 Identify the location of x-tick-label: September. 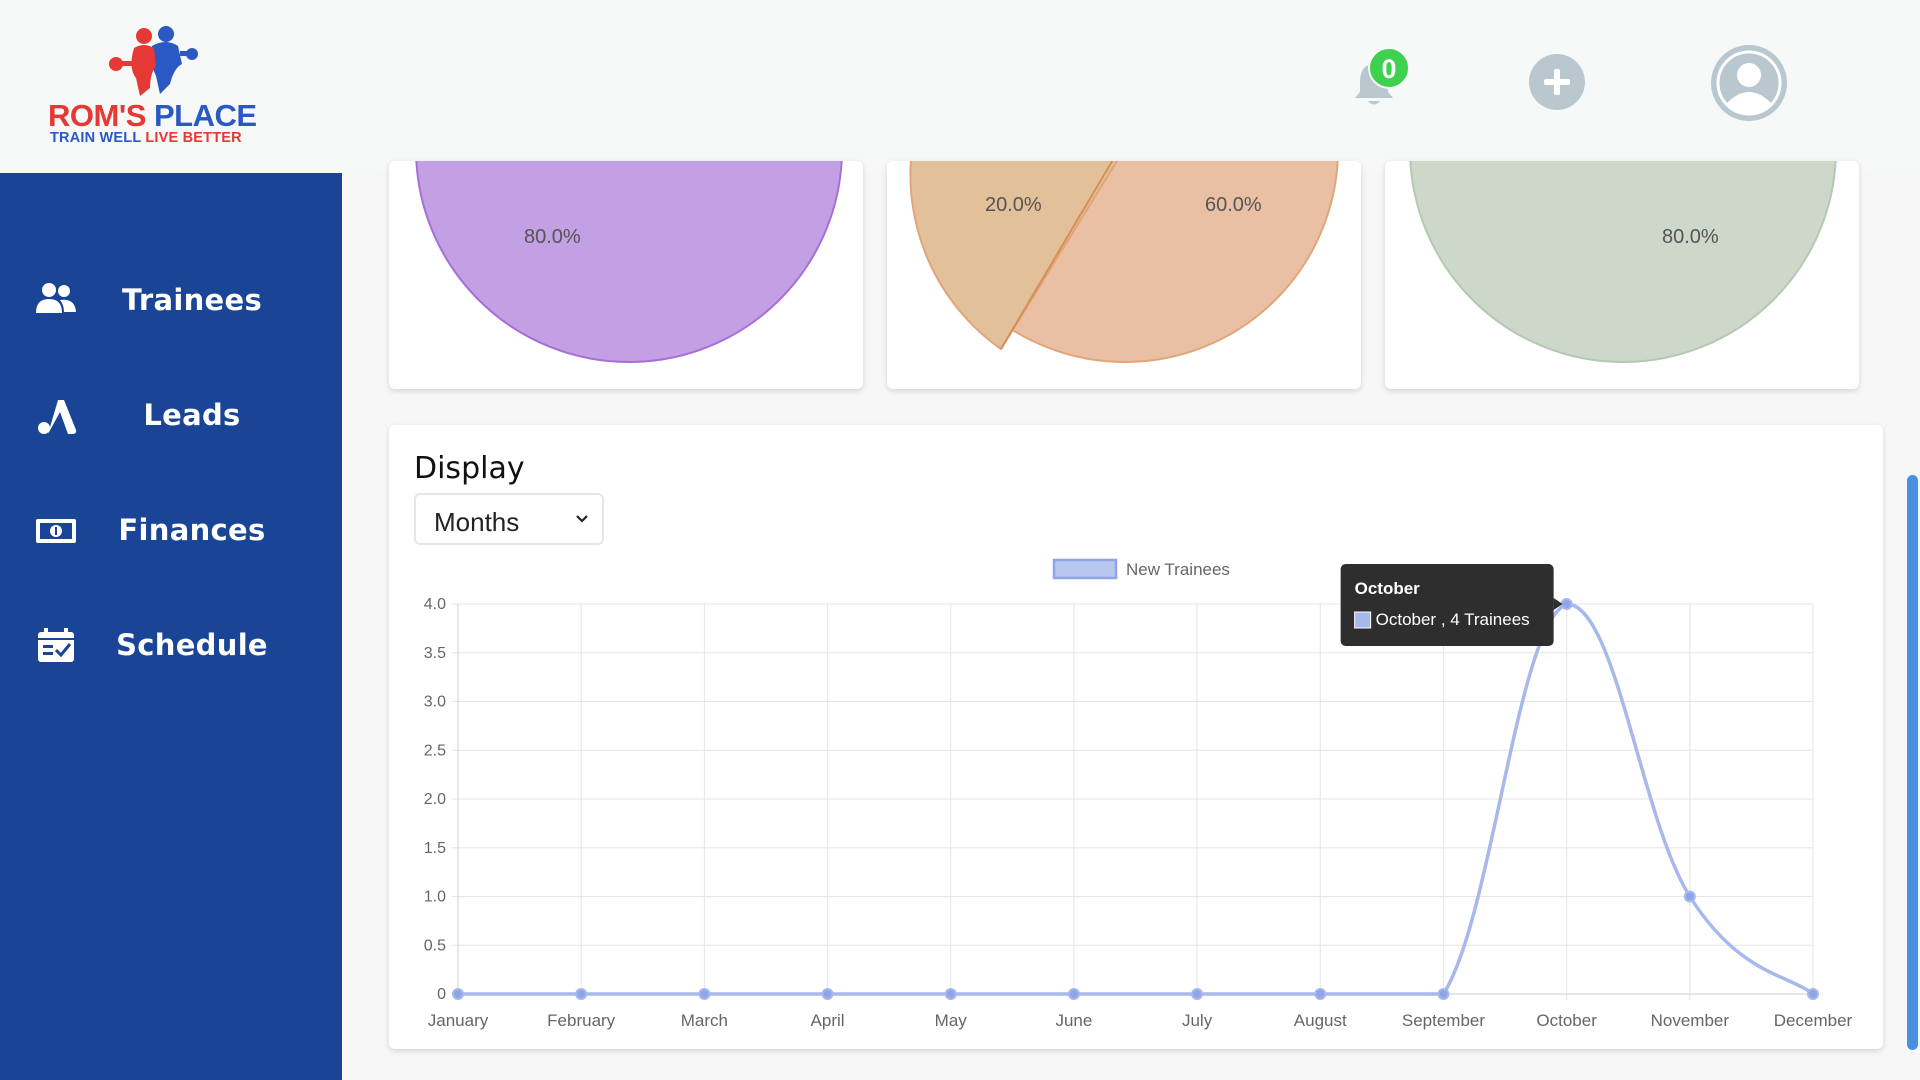
(1443, 1020).